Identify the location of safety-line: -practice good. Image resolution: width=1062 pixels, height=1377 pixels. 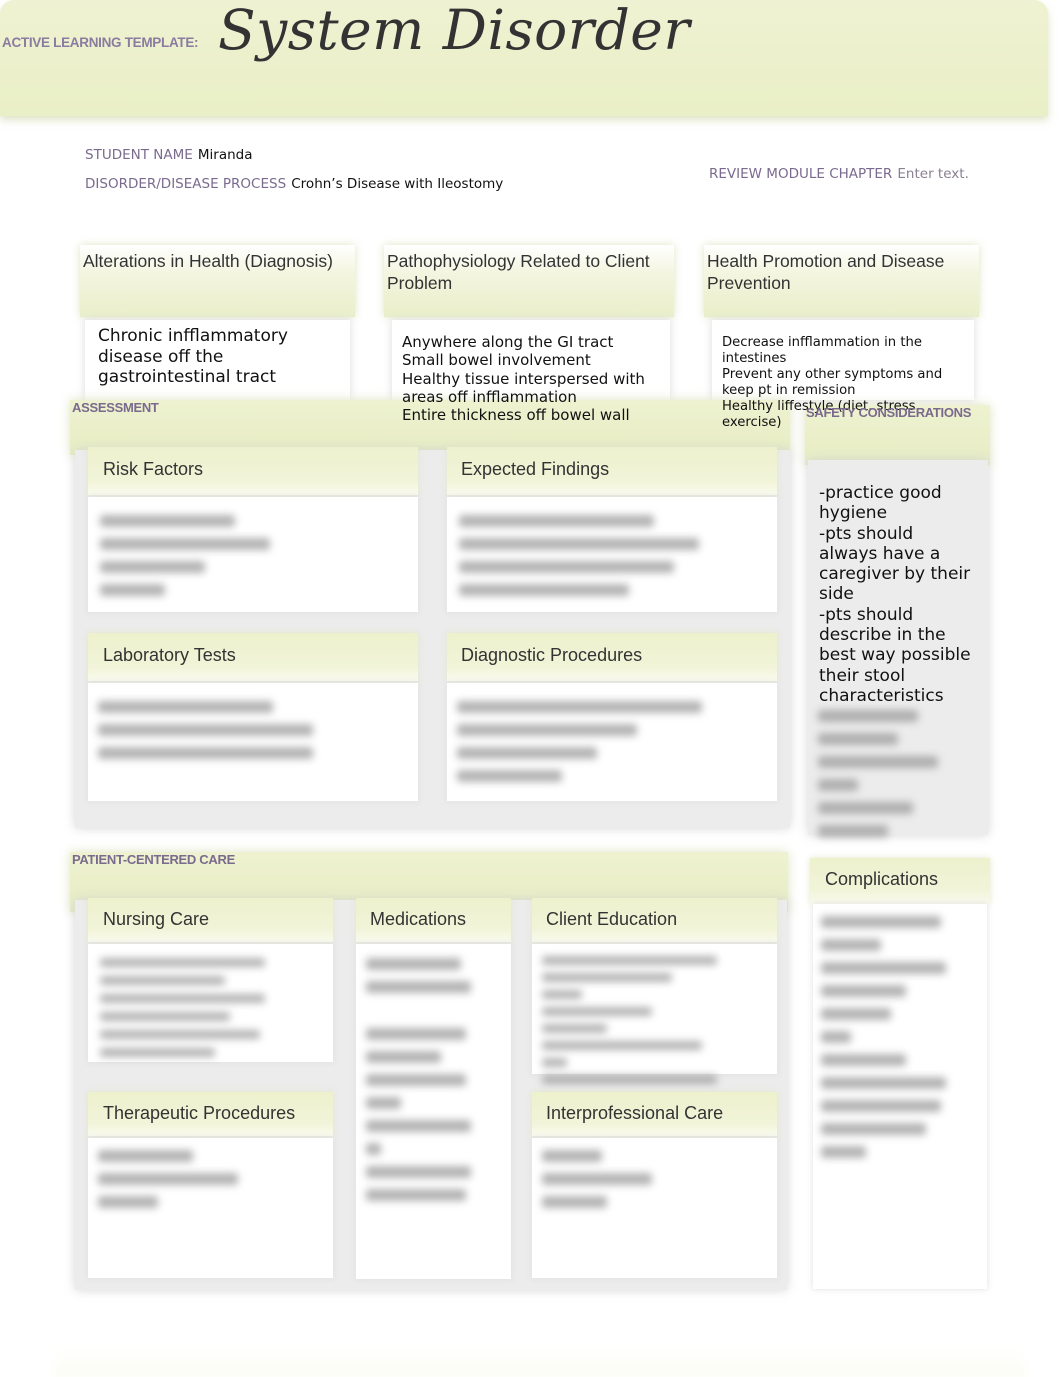
(880, 493).